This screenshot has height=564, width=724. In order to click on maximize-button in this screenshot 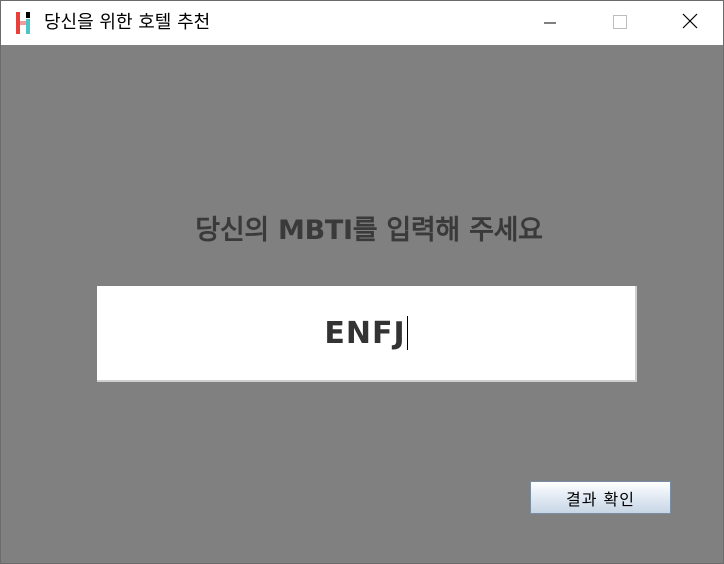, I will do `click(620, 23)`.